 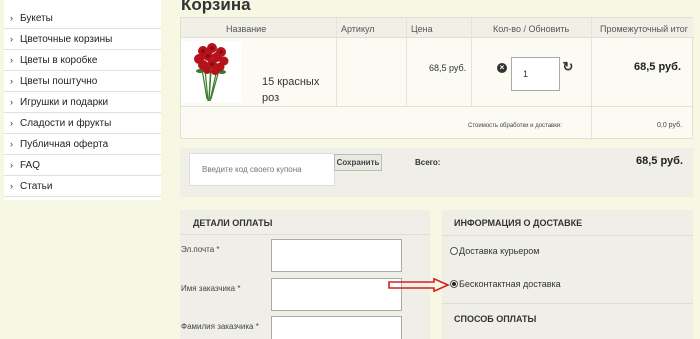 I want to click on column-header-article: Артикул, so click(x=358, y=29).